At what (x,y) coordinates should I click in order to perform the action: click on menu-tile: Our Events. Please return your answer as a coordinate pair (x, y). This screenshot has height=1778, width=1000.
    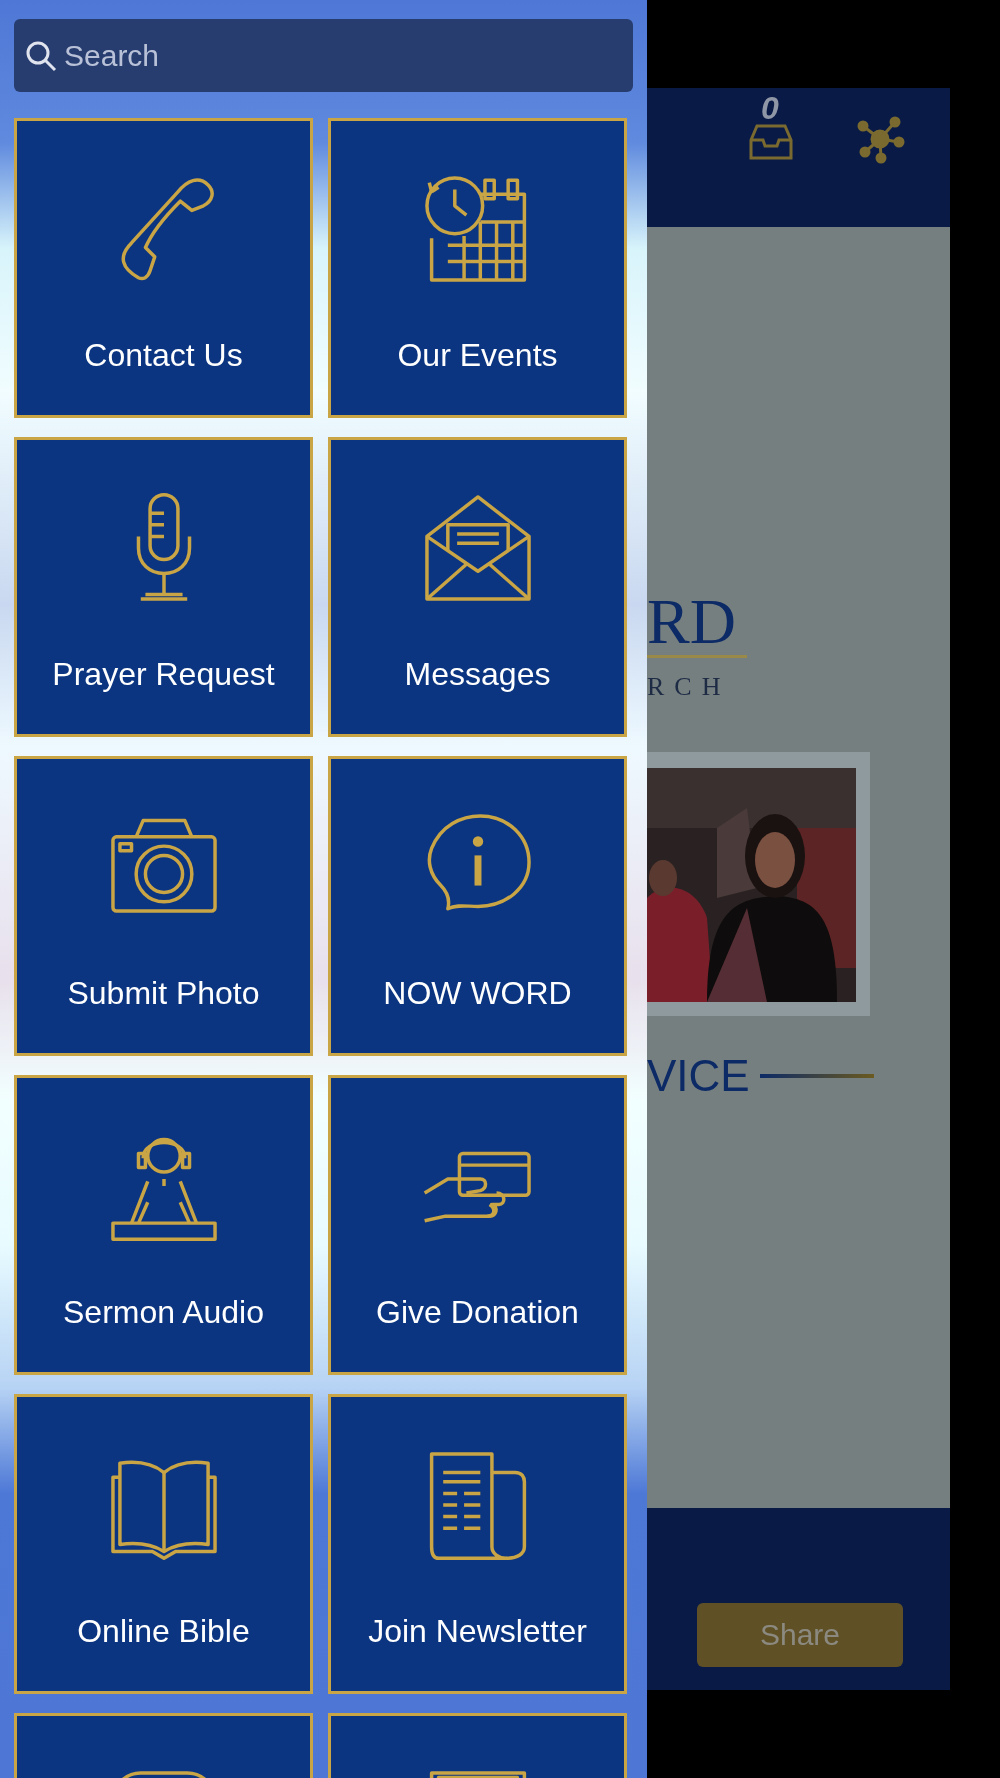
    Looking at the image, I should click on (477, 268).